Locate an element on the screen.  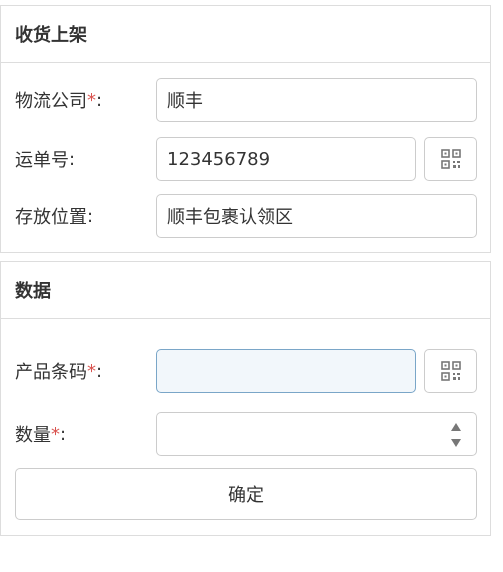
storage-location-label: 存放位置: is located at coordinates (54, 217).